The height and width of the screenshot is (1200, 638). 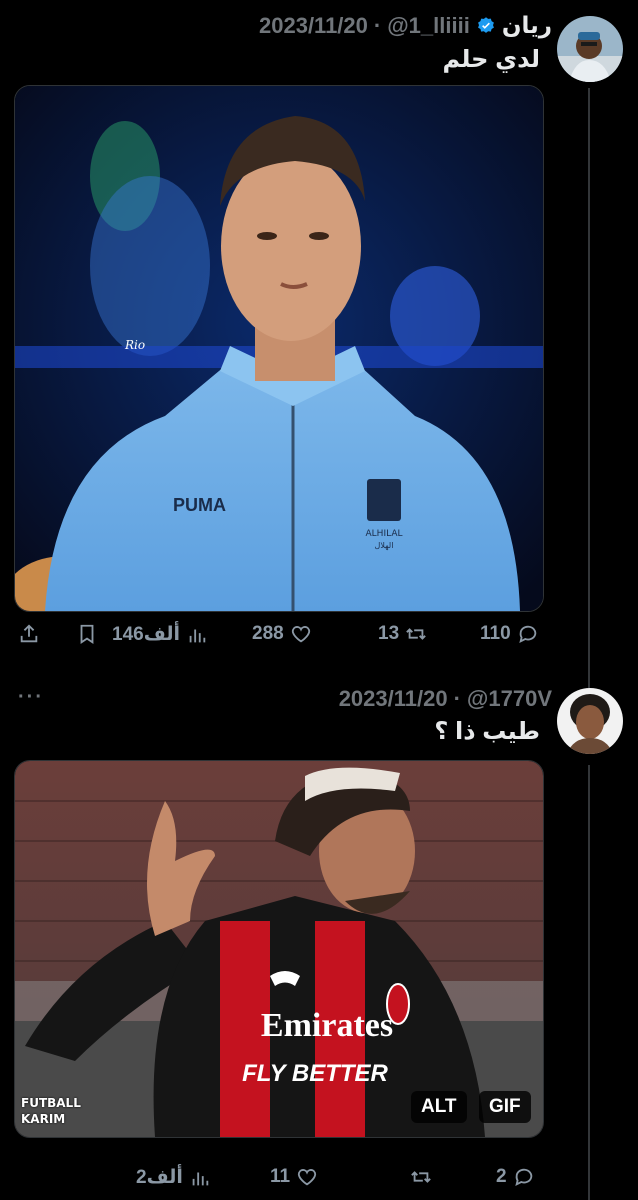 What do you see at coordinates (134, 345) in the screenshot?
I see `photo-signature: Rio` at bounding box center [134, 345].